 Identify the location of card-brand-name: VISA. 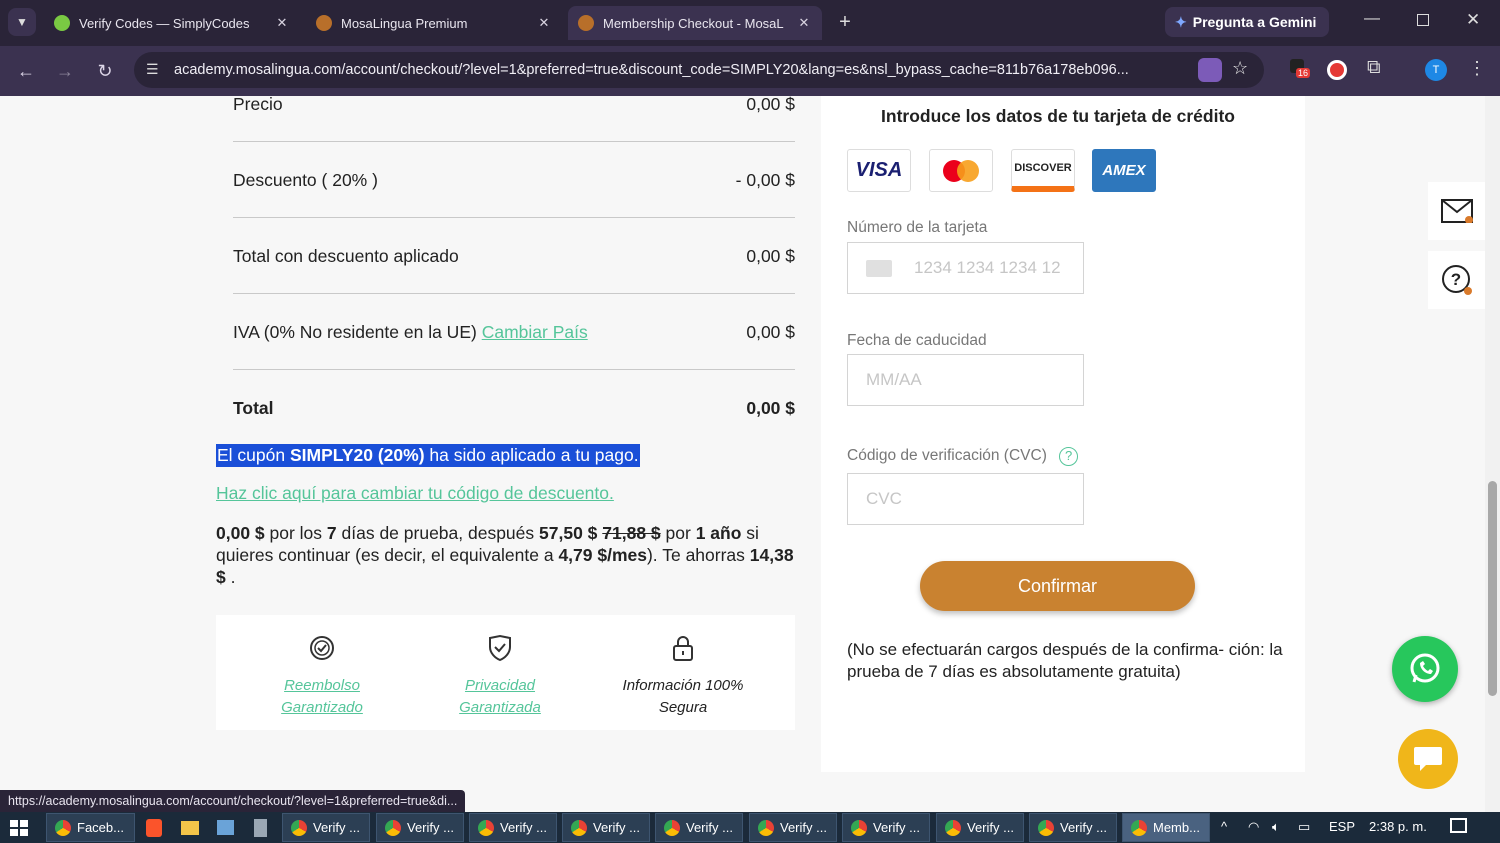
(879, 170).